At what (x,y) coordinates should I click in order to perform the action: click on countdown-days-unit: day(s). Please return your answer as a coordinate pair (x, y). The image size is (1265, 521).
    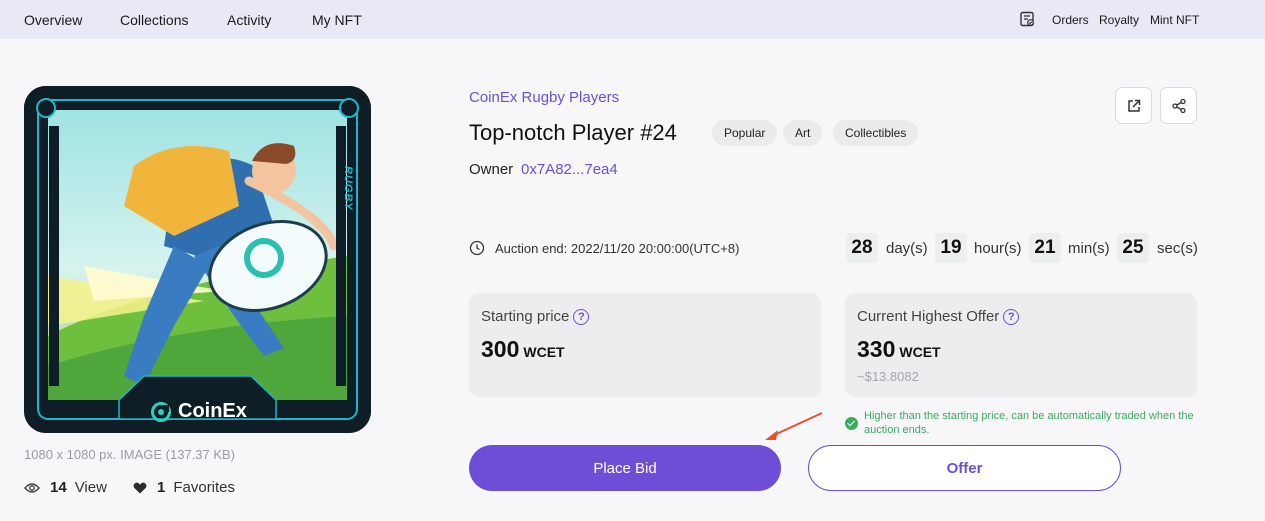
    Looking at the image, I should click on (907, 248).